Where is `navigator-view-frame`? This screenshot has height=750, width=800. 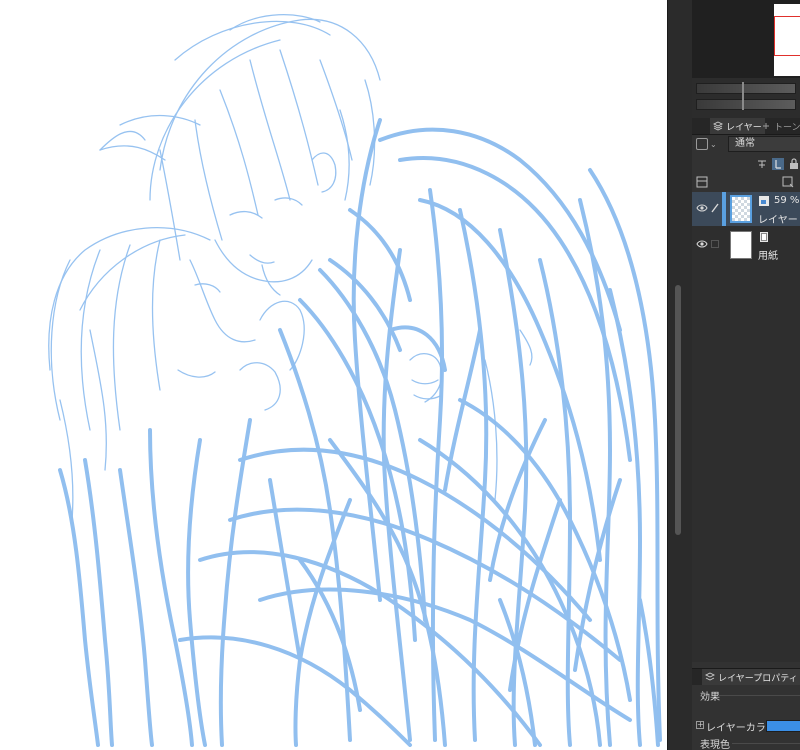 navigator-view-frame is located at coordinates (787, 36).